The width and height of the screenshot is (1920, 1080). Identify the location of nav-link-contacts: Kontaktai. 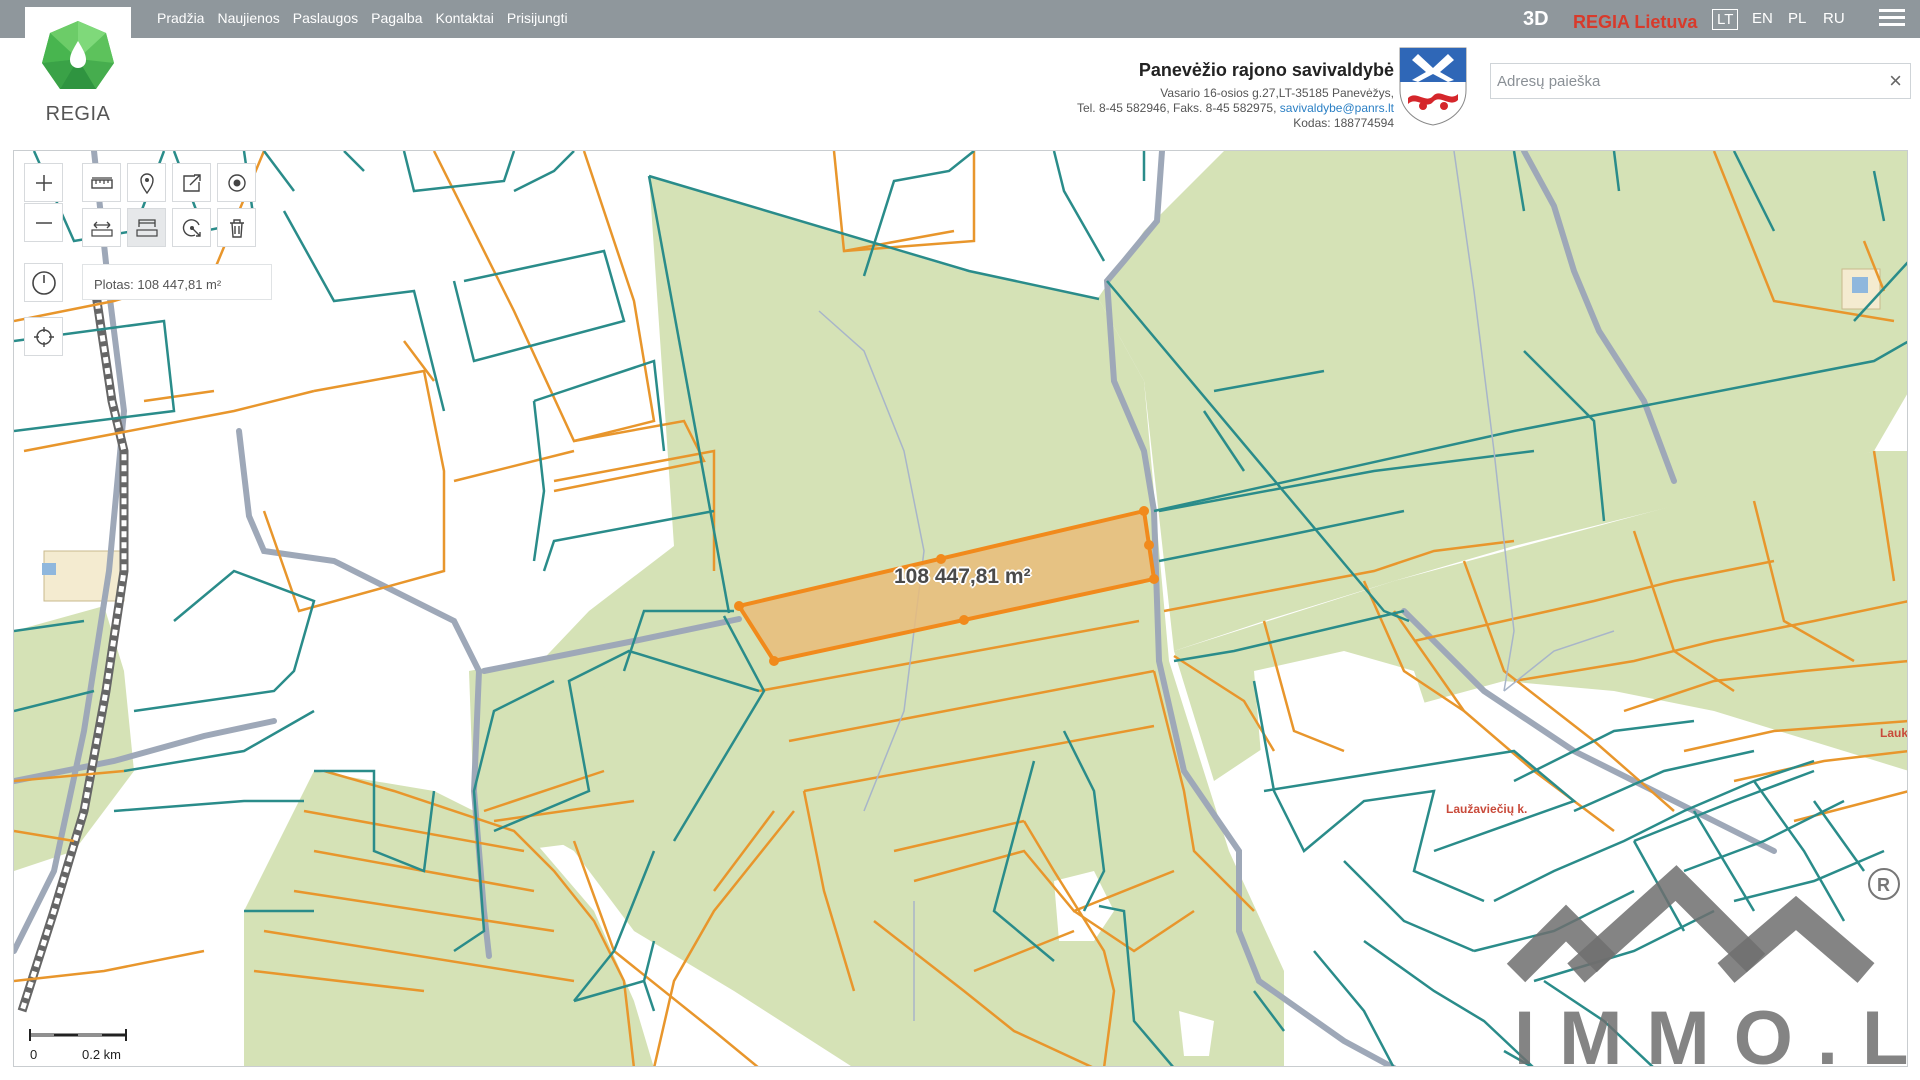
(465, 18).